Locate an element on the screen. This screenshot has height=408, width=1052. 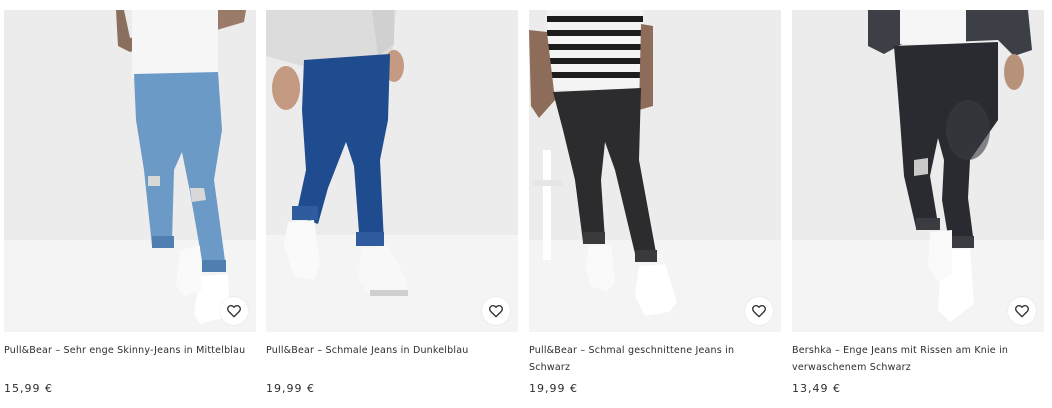
product-price: 13,49 € is located at coordinates (816, 388).